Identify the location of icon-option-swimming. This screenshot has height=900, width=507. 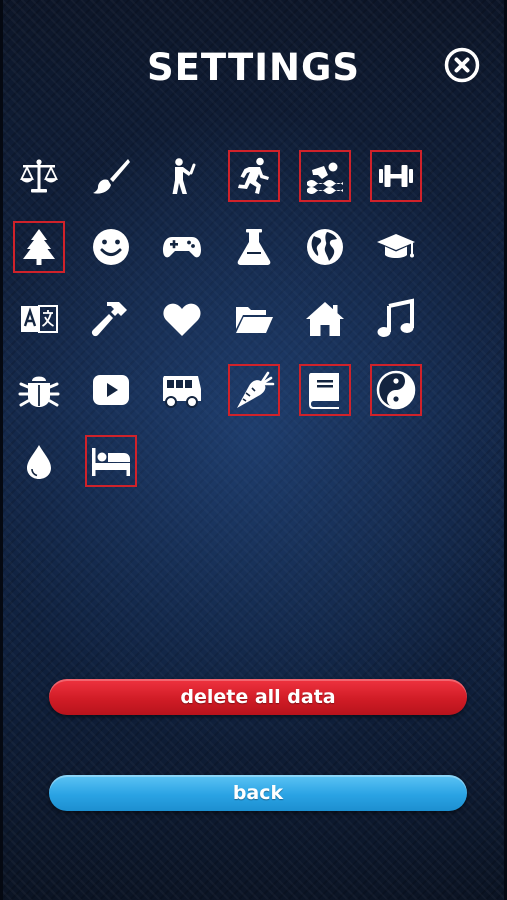
(325, 176).